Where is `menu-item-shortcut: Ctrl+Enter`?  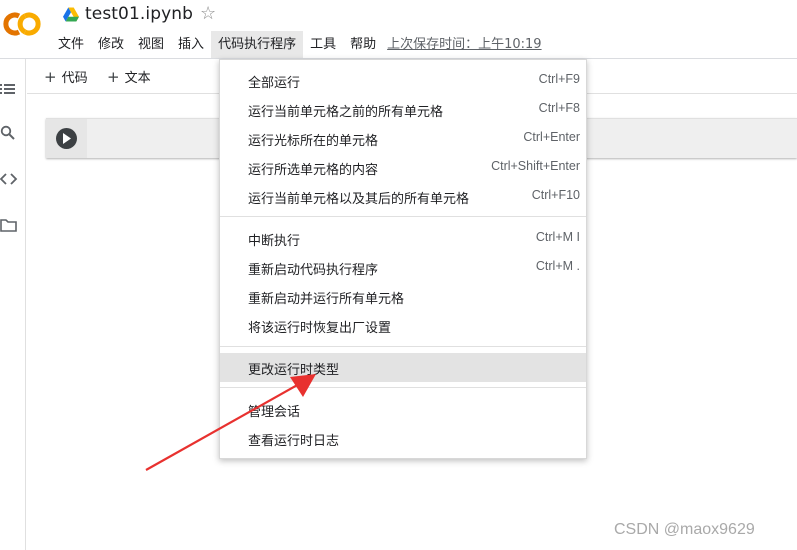
menu-item-shortcut: Ctrl+Enter is located at coordinates (551, 137).